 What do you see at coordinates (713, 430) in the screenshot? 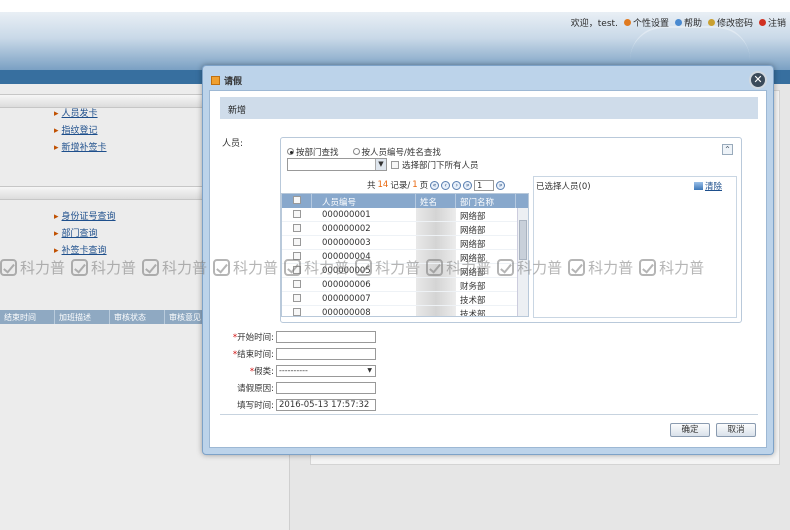
I see `dialog-buttons: 确定 取消` at bounding box center [713, 430].